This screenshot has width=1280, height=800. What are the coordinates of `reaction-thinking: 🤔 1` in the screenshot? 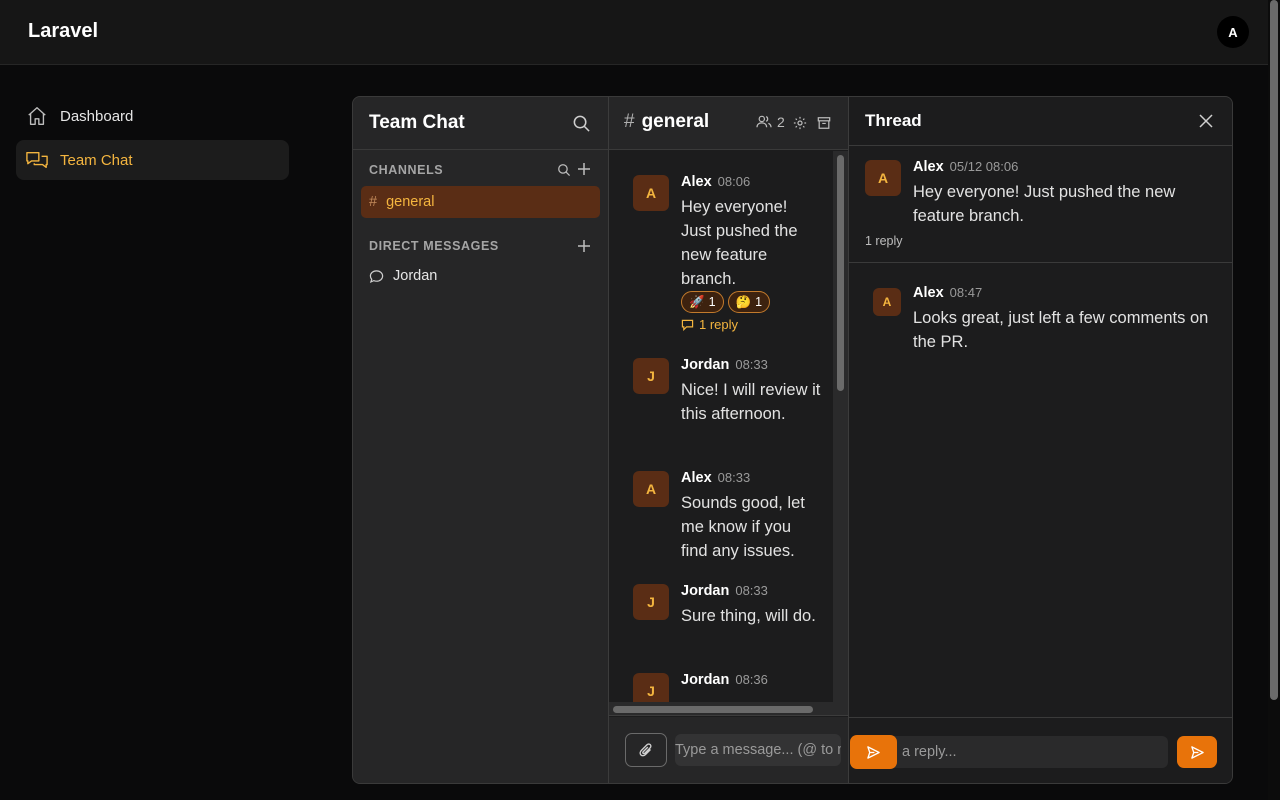 It's located at (749, 302).